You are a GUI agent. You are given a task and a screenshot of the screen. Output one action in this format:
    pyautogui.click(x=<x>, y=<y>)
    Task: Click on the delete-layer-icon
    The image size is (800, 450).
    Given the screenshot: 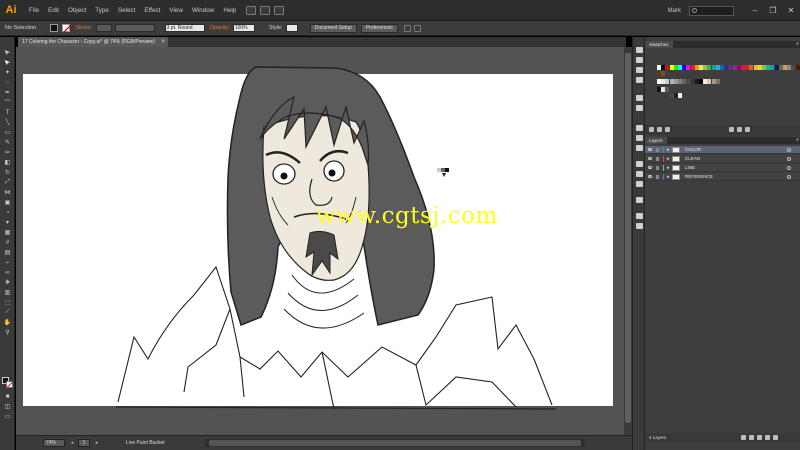 What is the action you would take?
    pyautogui.click(x=775, y=437)
    